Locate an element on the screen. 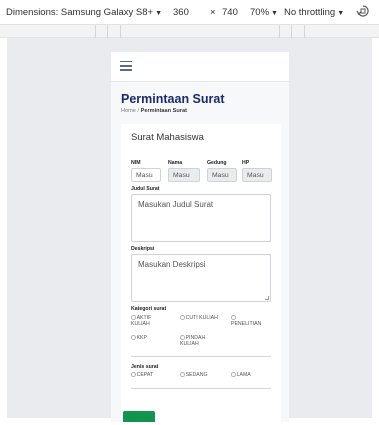  nama-label: Nama is located at coordinates (175, 163).